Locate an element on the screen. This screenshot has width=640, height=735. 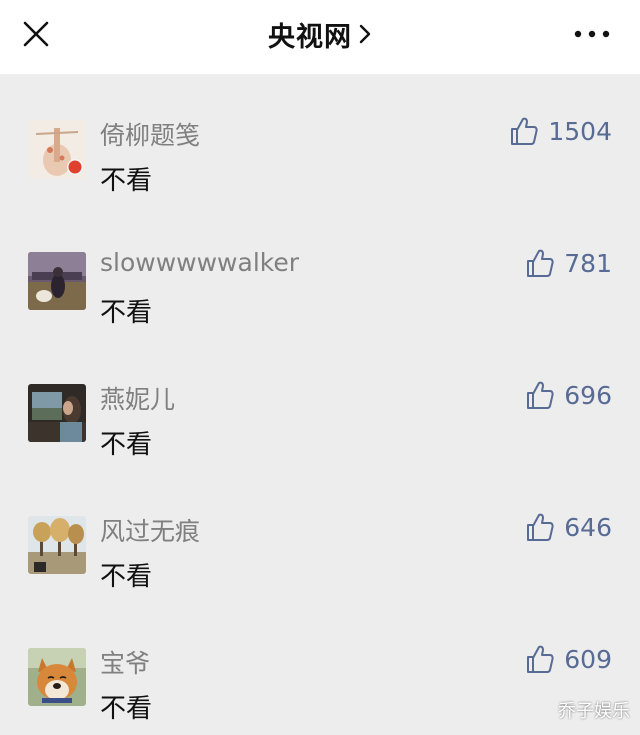
top-bar: 央视网 is located at coordinates (320, 37).